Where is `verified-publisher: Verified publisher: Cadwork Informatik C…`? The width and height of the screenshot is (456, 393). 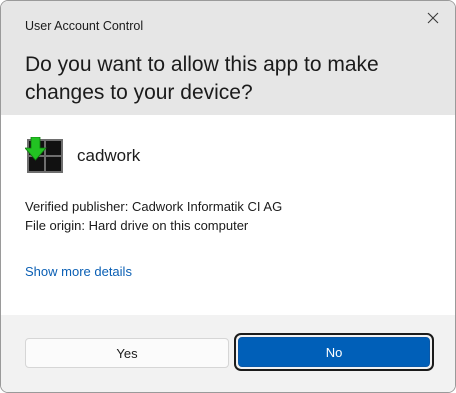 verified-publisher: Verified publisher: Cadwork Informatik C… is located at coordinates (154, 206).